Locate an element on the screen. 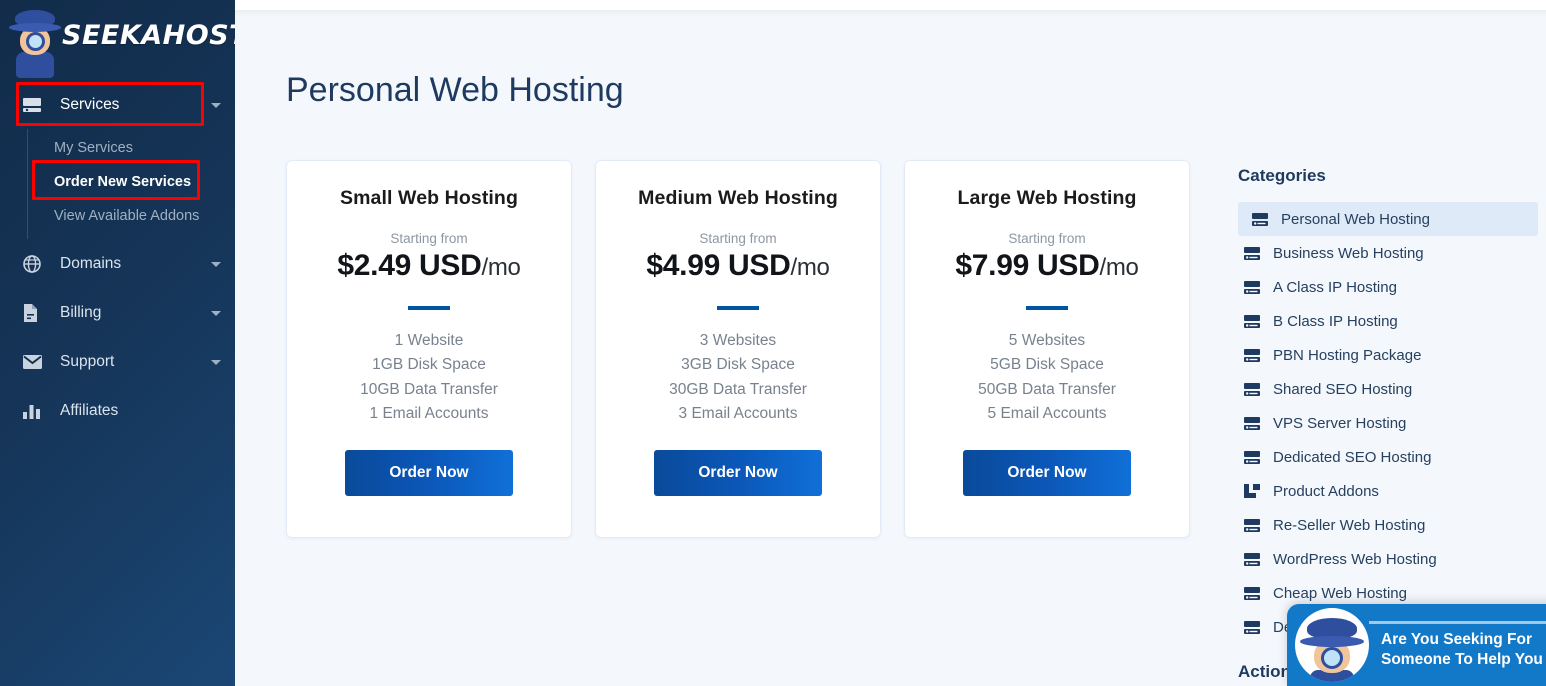 This screenshot has height=686, width=1546. category-item: Dedicated SEO Hosting is located at coordinates (1388, 457).